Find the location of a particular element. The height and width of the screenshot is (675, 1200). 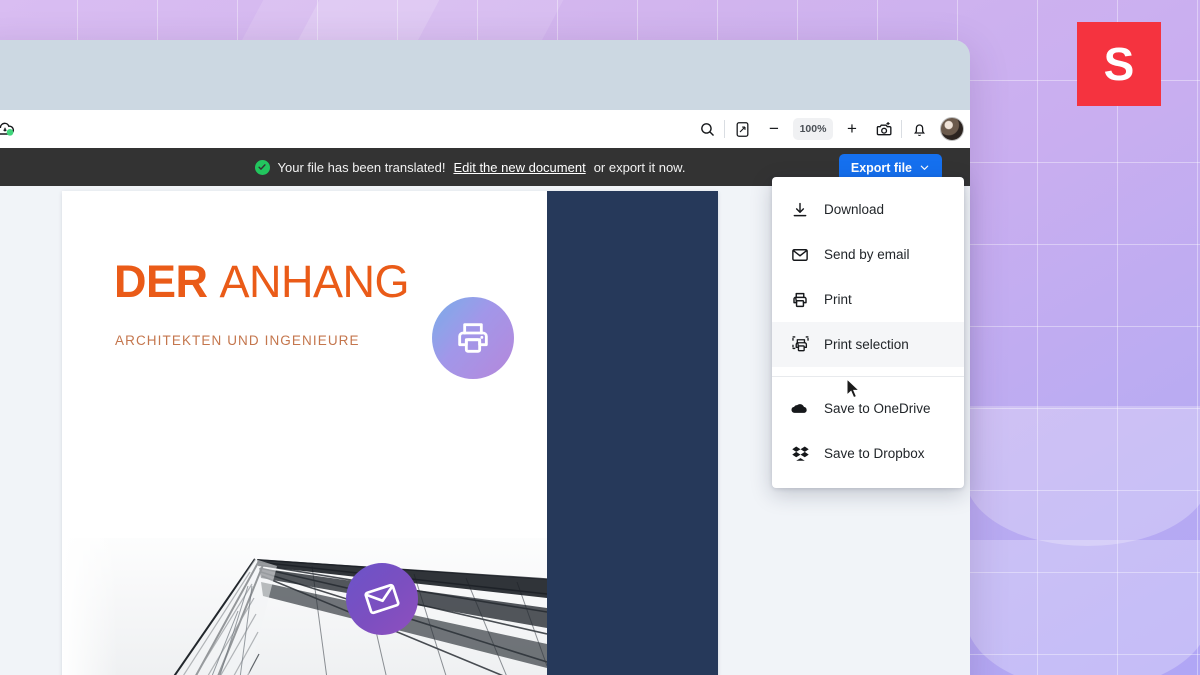

menu-item-label: Save to OneDrive is located at coordinates (877, 408).